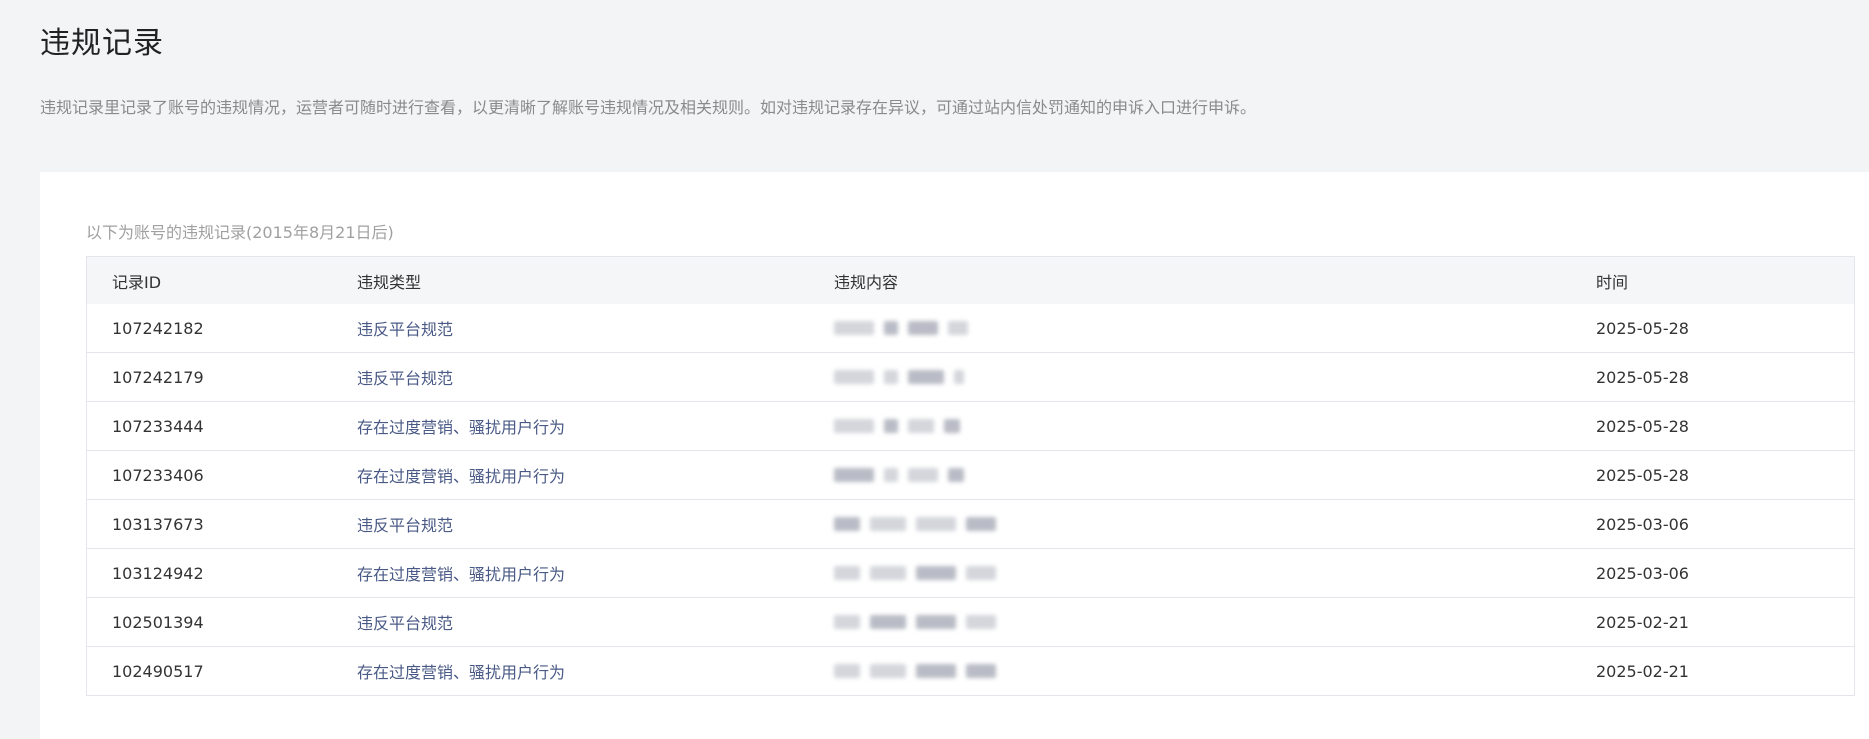 This screenshot has width=1869, height=739. I want to click on table-row: 107242179 违反平台规范 2025-05-28, so click(970, 376).